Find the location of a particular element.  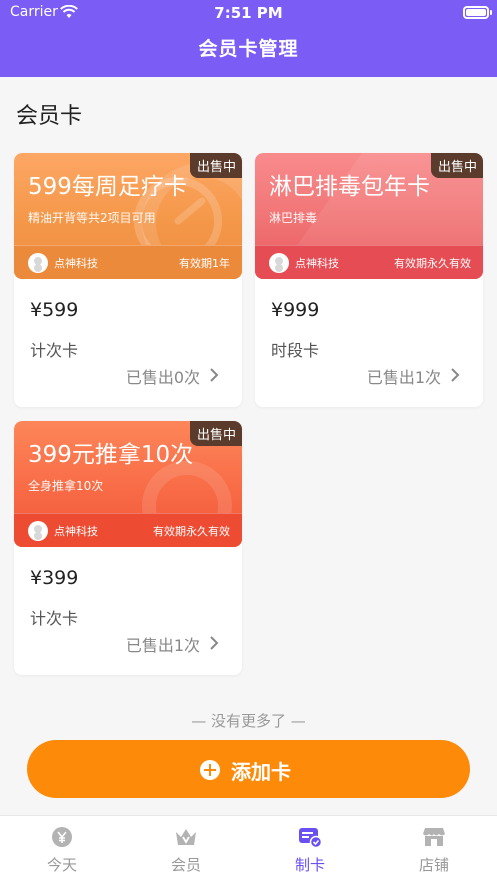

tab-store: 店铺 is located at coordinates (434, 849).